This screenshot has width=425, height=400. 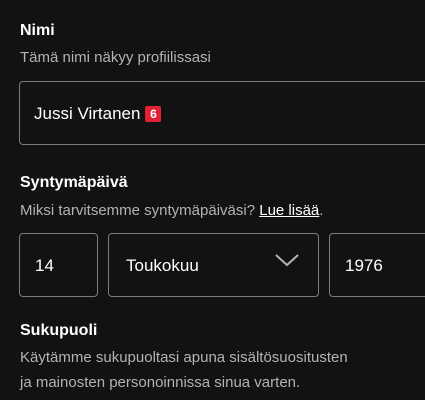 I want to click on learn-more-link: Lue lisää, so click(x=289, y=210).